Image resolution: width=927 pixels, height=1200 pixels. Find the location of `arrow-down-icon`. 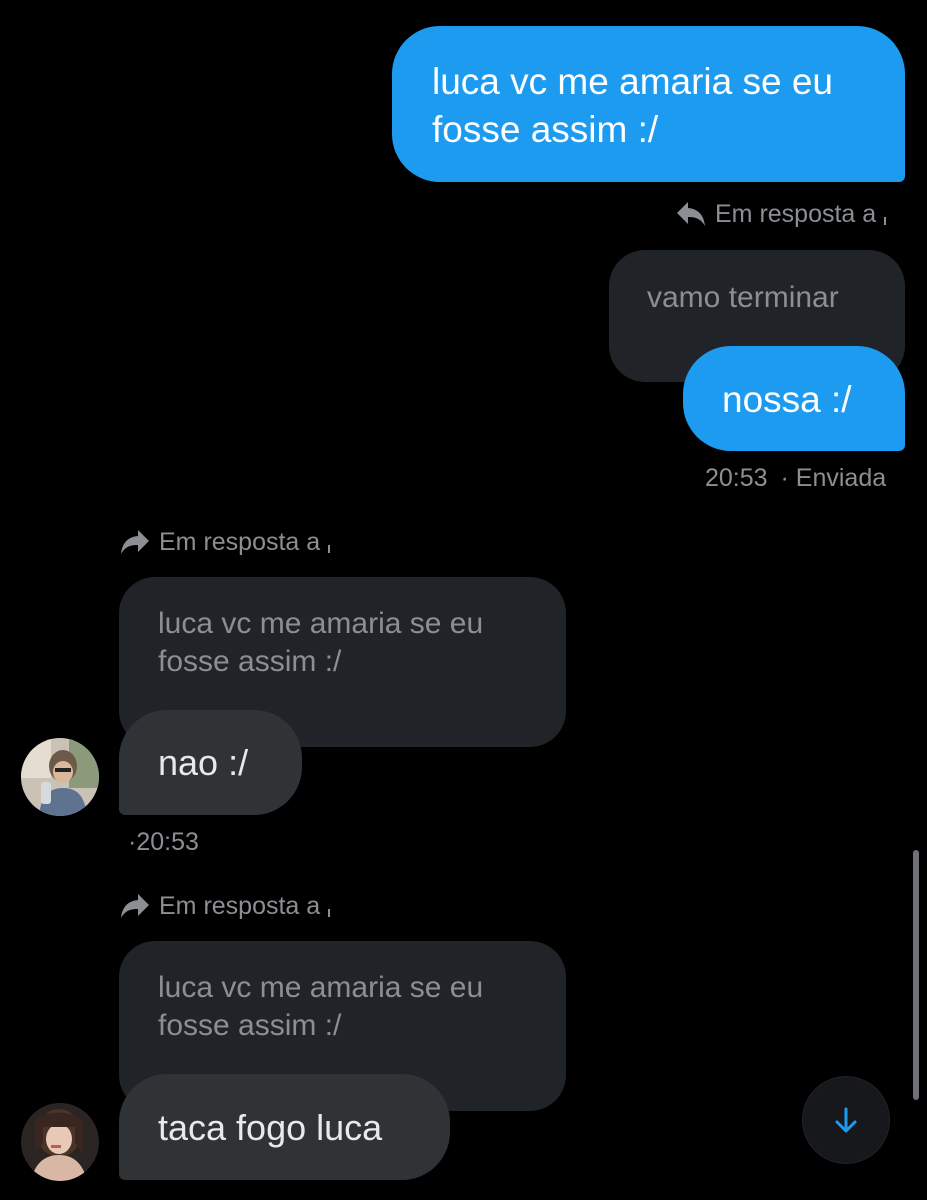

arrow-down-icon is located at coordinates (846, 1120).